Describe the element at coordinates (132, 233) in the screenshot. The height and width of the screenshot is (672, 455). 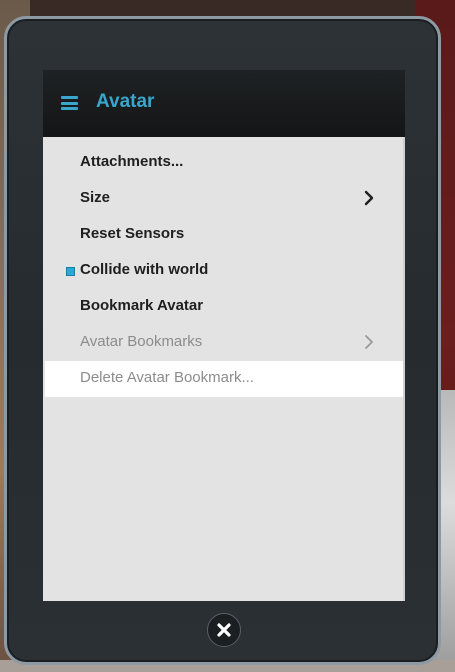
I see `menu-item-label: Reset Sensors` at that location.